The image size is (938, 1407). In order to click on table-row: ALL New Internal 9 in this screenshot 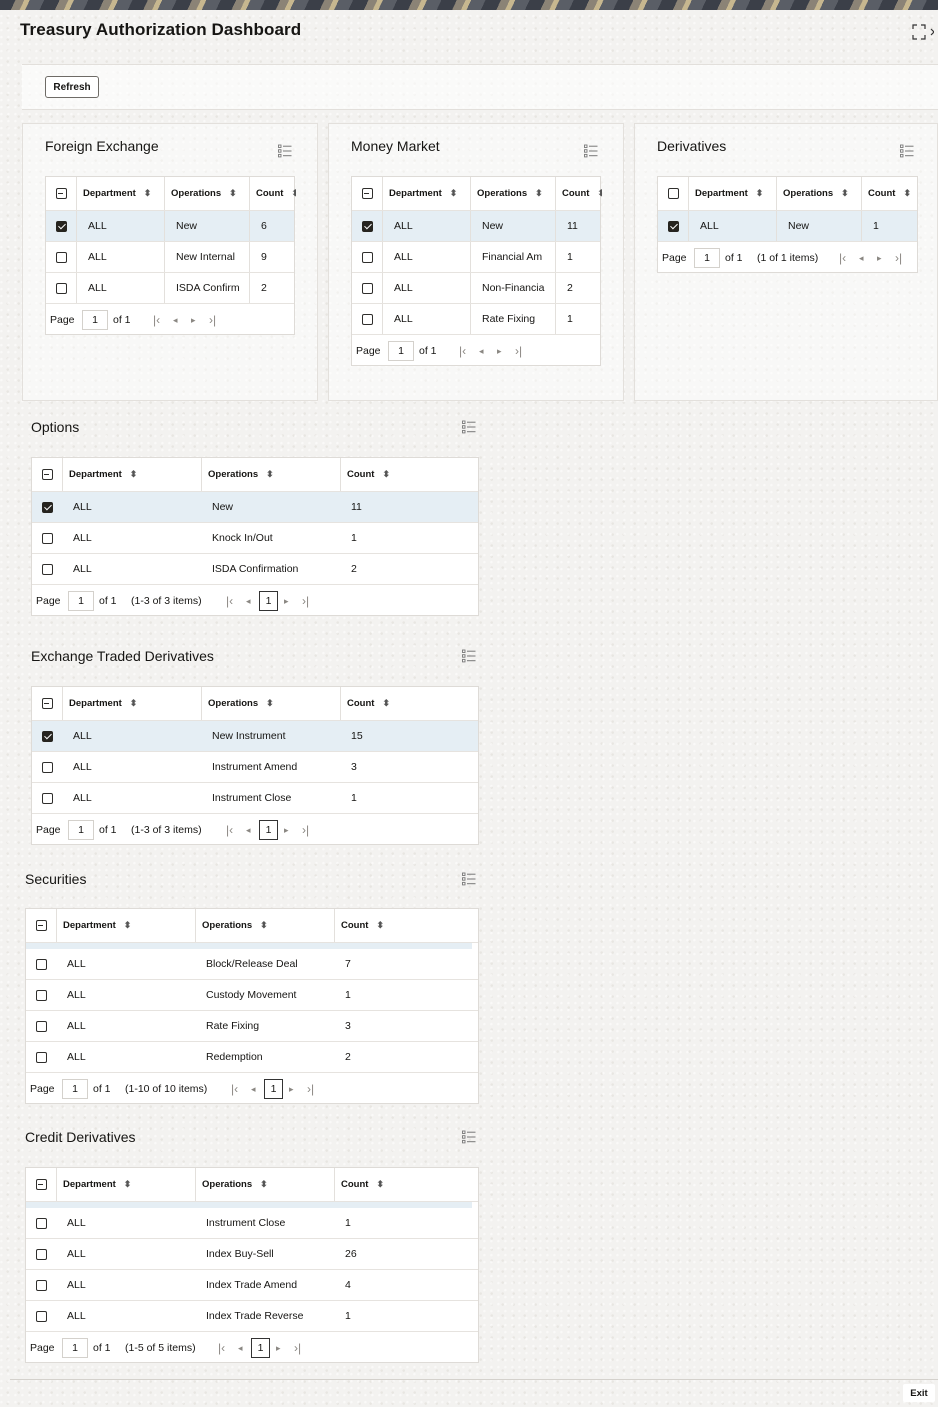, I will do `click(170, 257)`.